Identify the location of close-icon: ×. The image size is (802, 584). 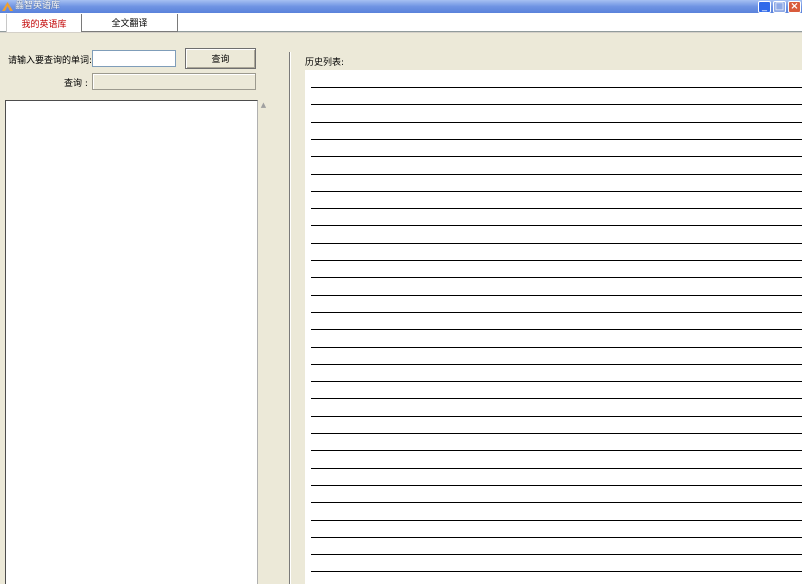
(794, 6).